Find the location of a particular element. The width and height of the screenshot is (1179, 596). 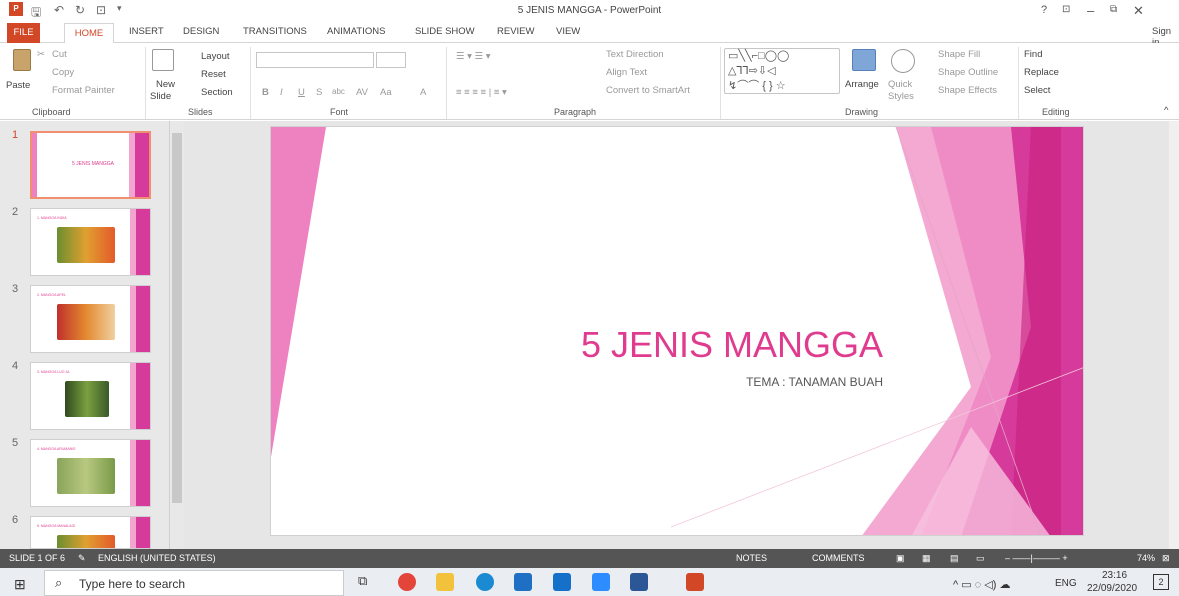

thumbnail-number: 2 is located at coordinates (15, 212).